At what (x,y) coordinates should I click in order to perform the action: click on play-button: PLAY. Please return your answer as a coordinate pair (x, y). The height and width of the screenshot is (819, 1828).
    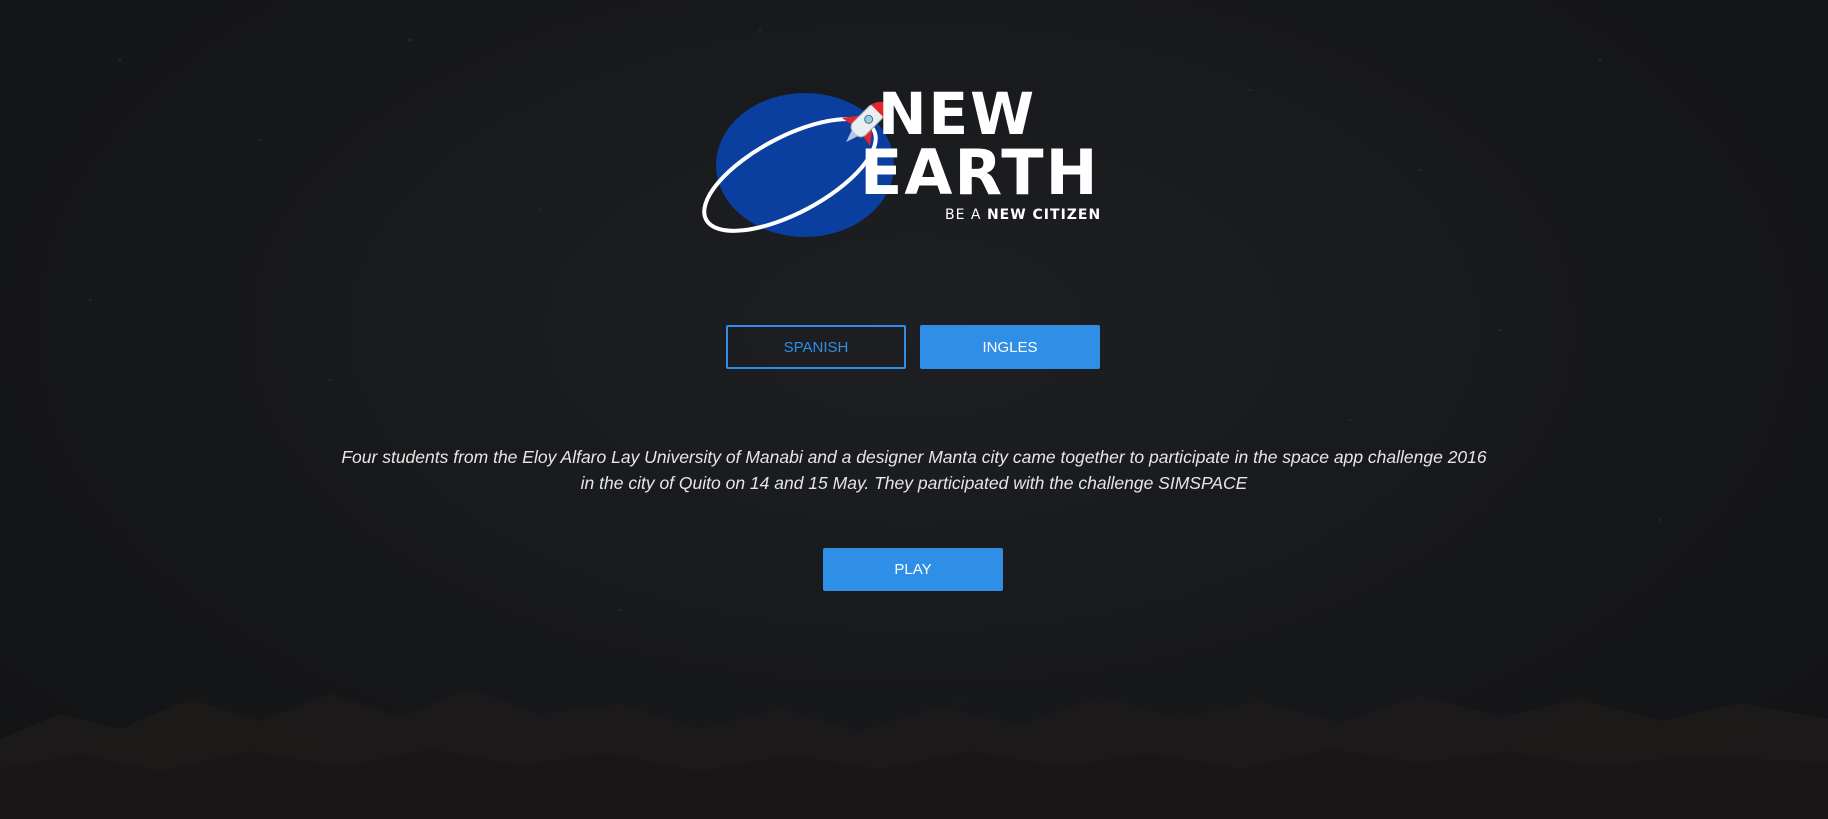
    Looking at the image, I should click on (913, 569).